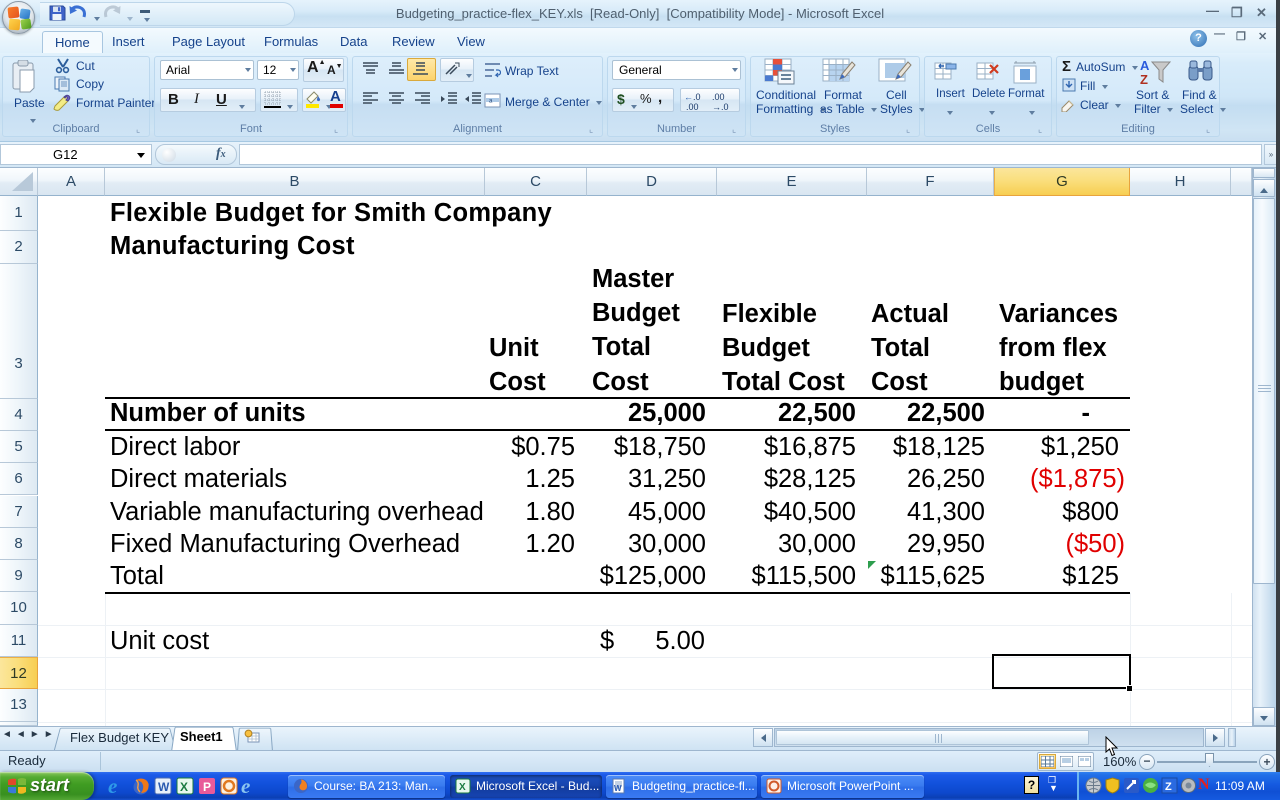 This screenshot has height=800, width=1280. Describe the element at coordinates (207, 787) in the screenshot. I see `svg-text: P` at that location.